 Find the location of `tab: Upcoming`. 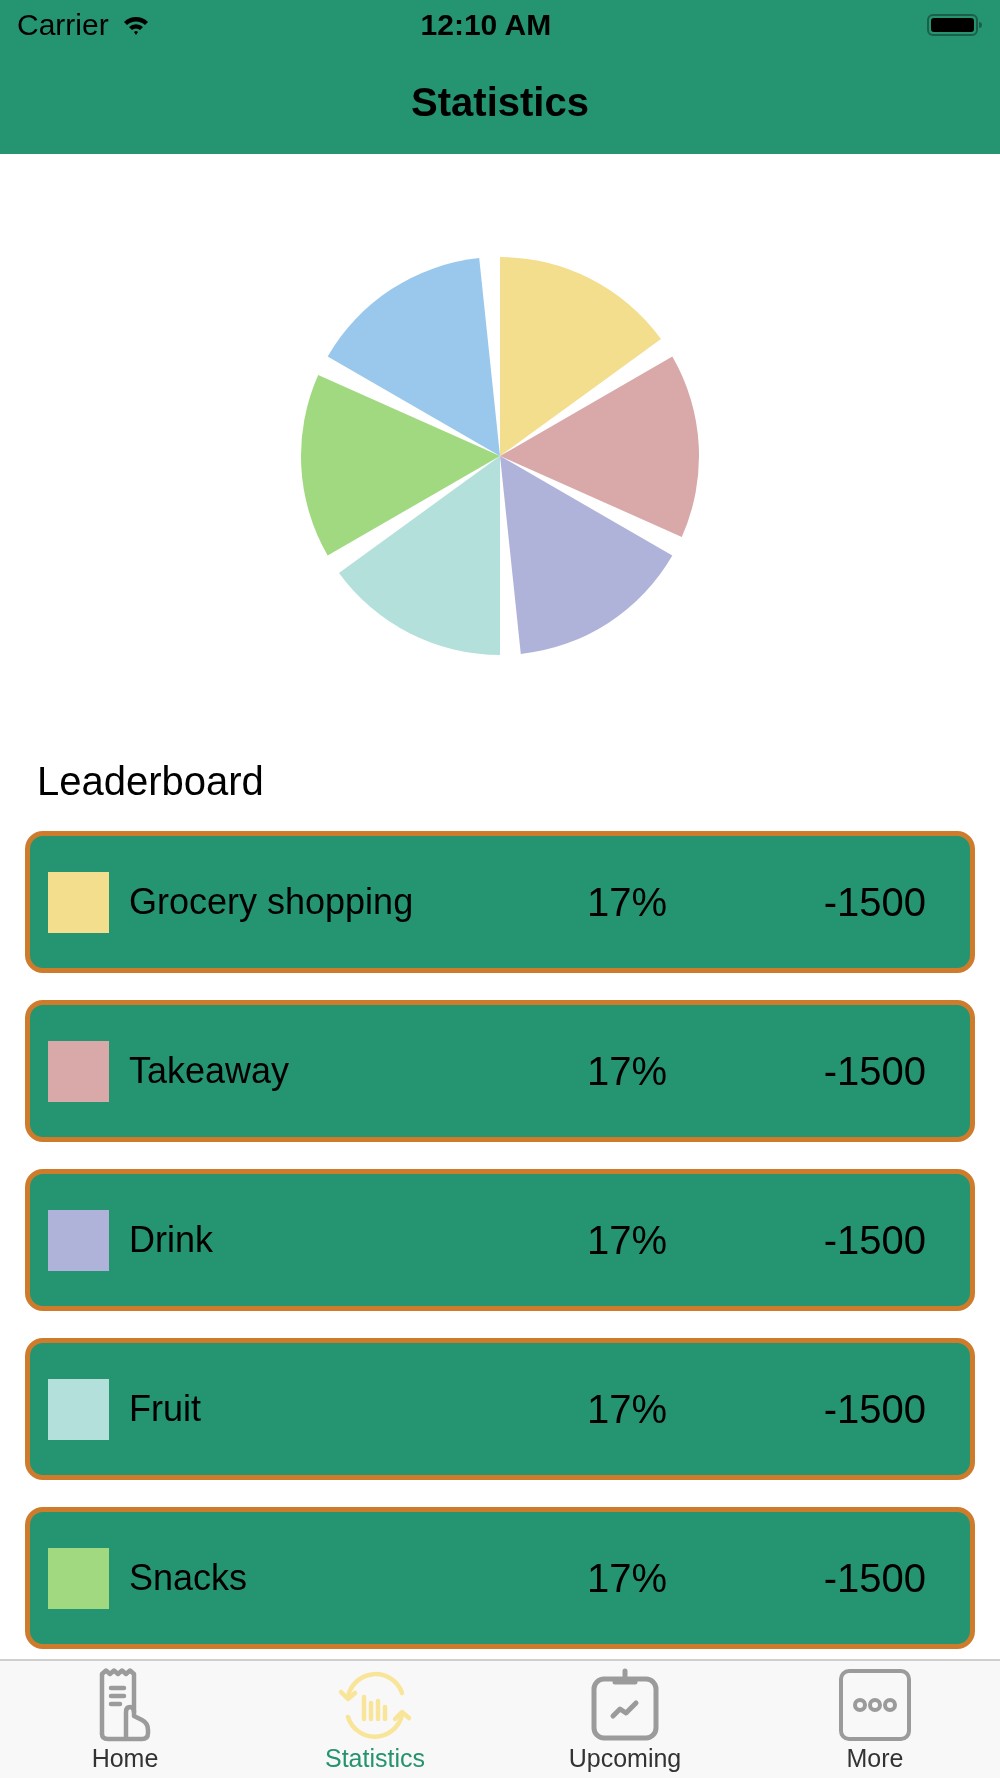

tab: Upcoming is located at coordinates (625, 1719).